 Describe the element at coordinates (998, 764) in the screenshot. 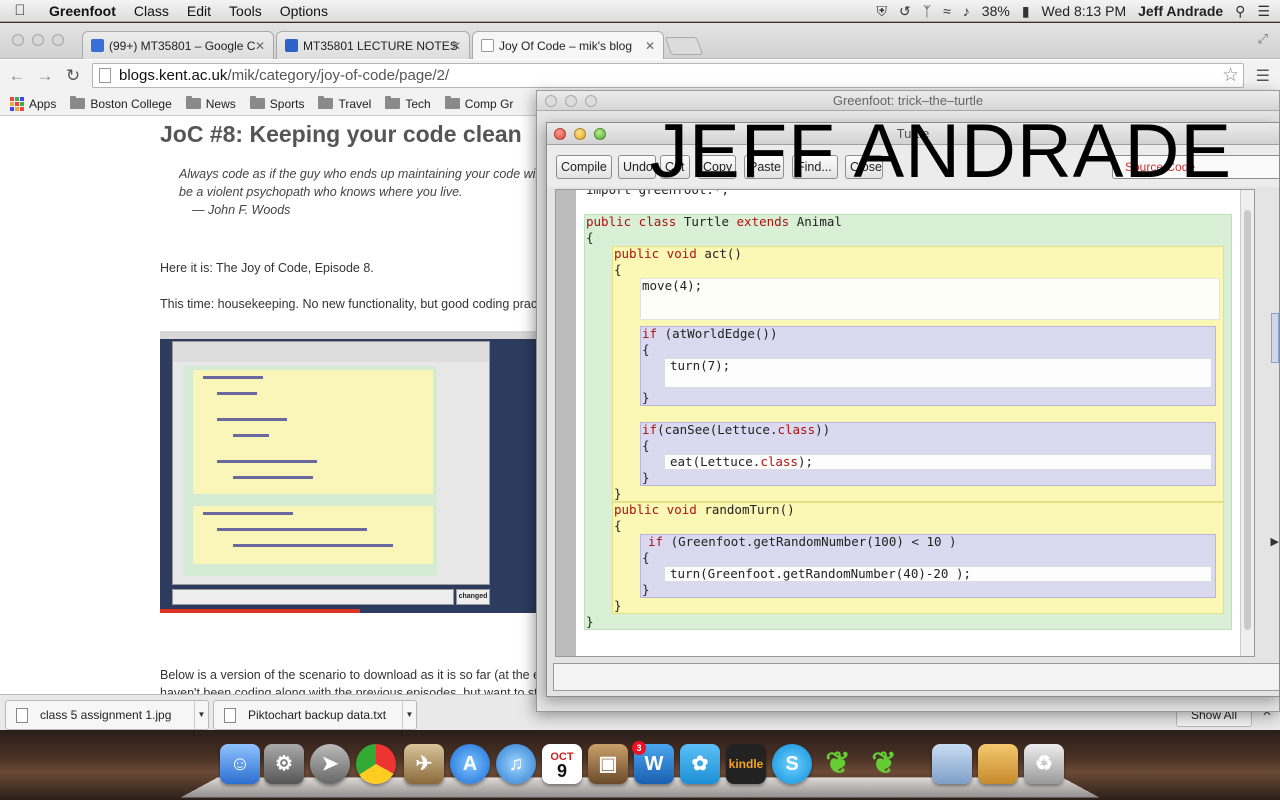

I see `archive-box-icon` at that location.